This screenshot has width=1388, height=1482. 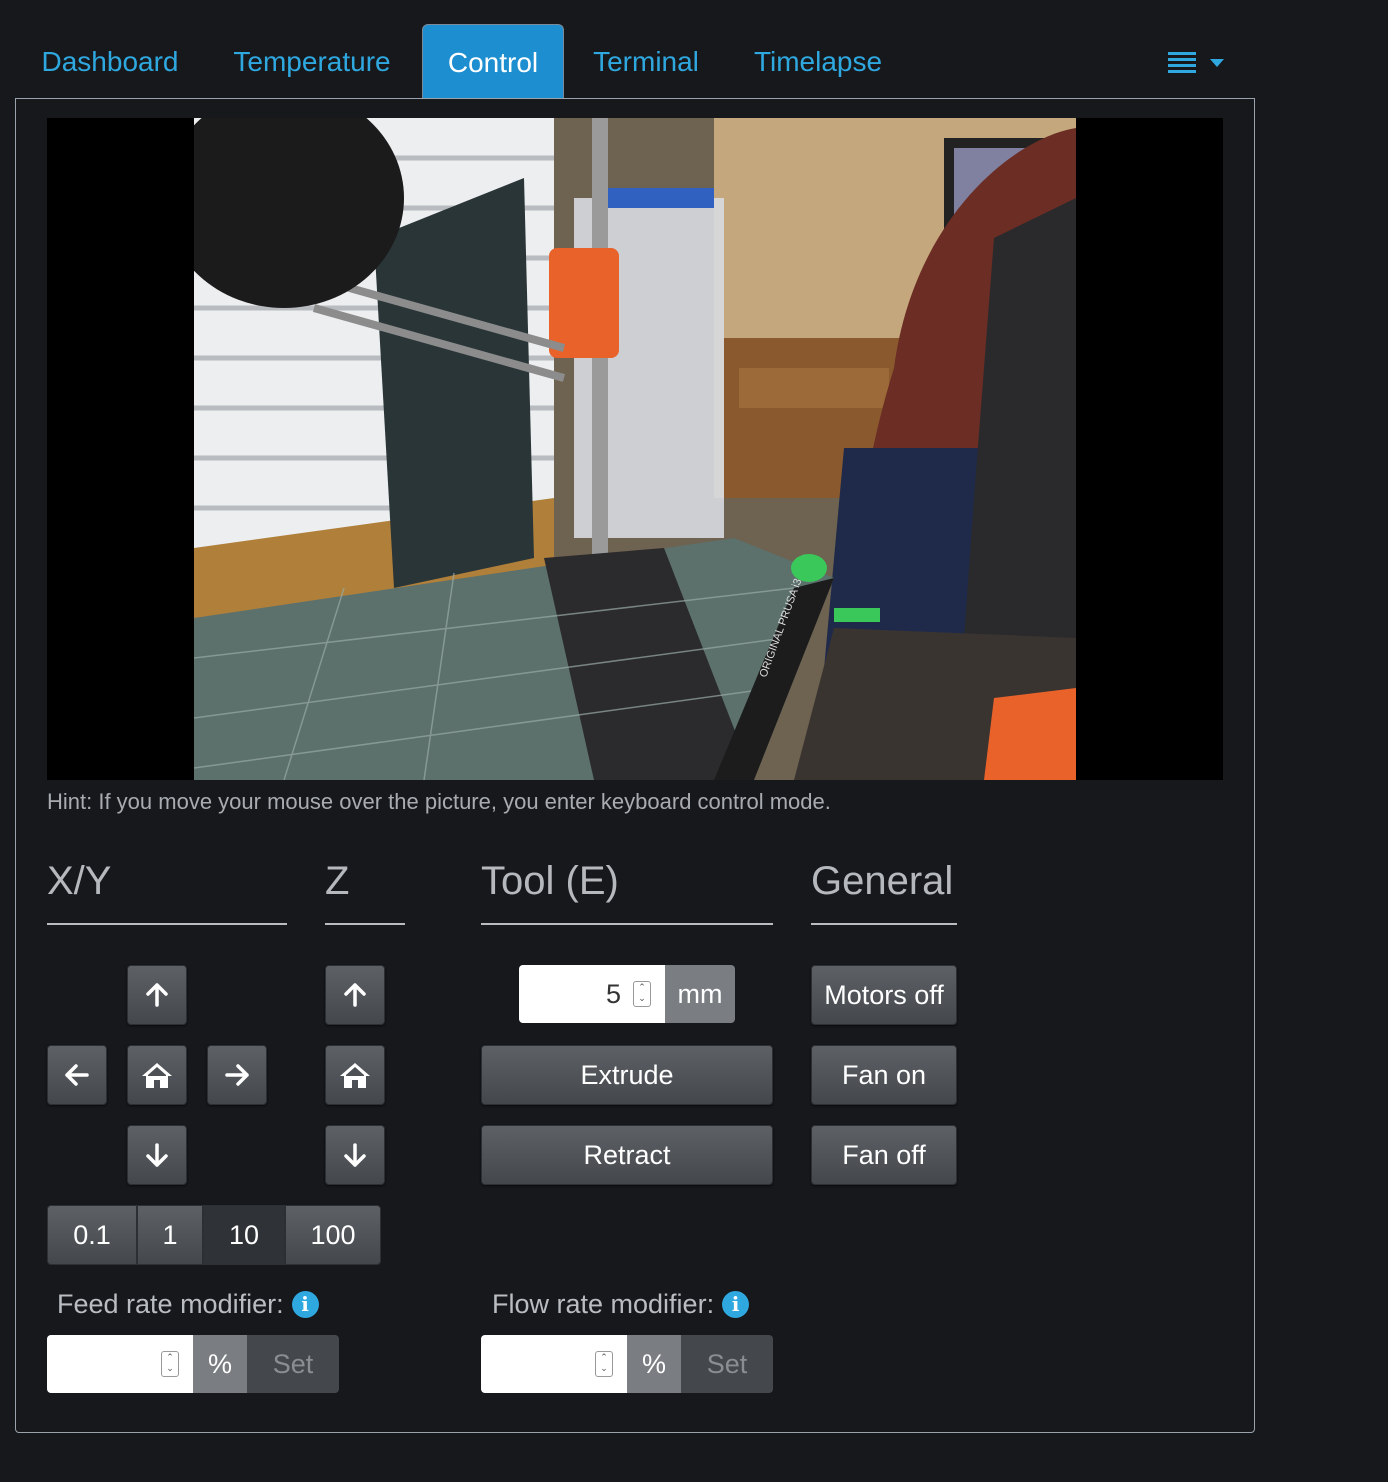 What do you see at coordinates (1198, 65) in the screenshot?
I see `tab-overflow-menu` at bounding box center [1198, 65].